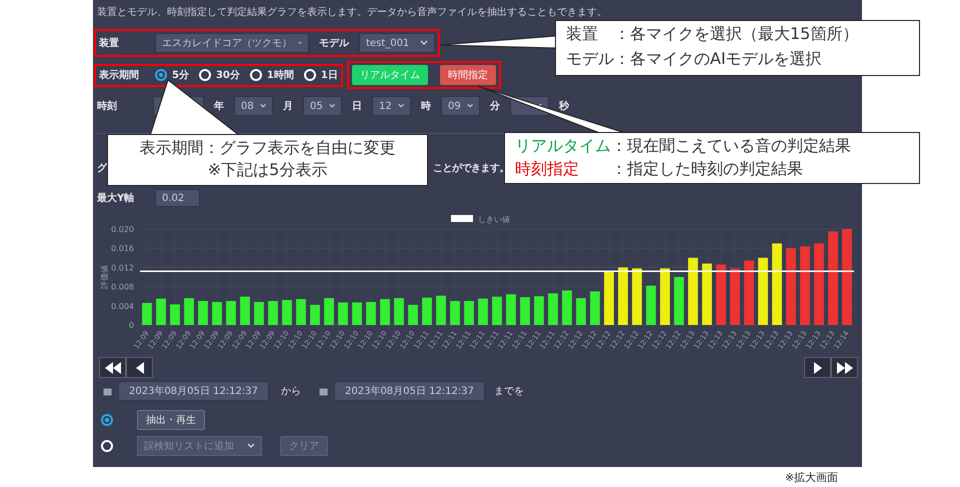  I want to click on radio-label: 1日, so click(329, 75).